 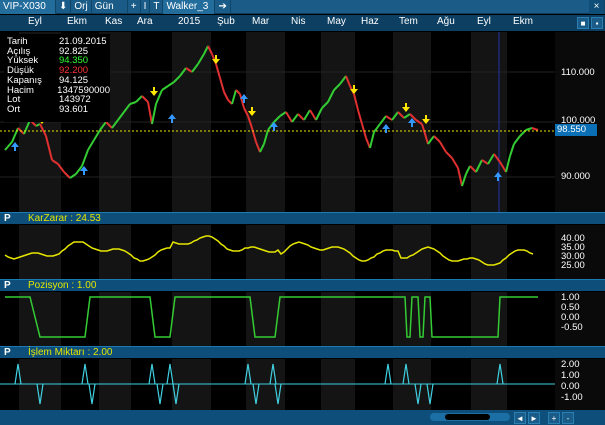 I want to click on window-controls: ■ ▪, so click(x=580, y=23).